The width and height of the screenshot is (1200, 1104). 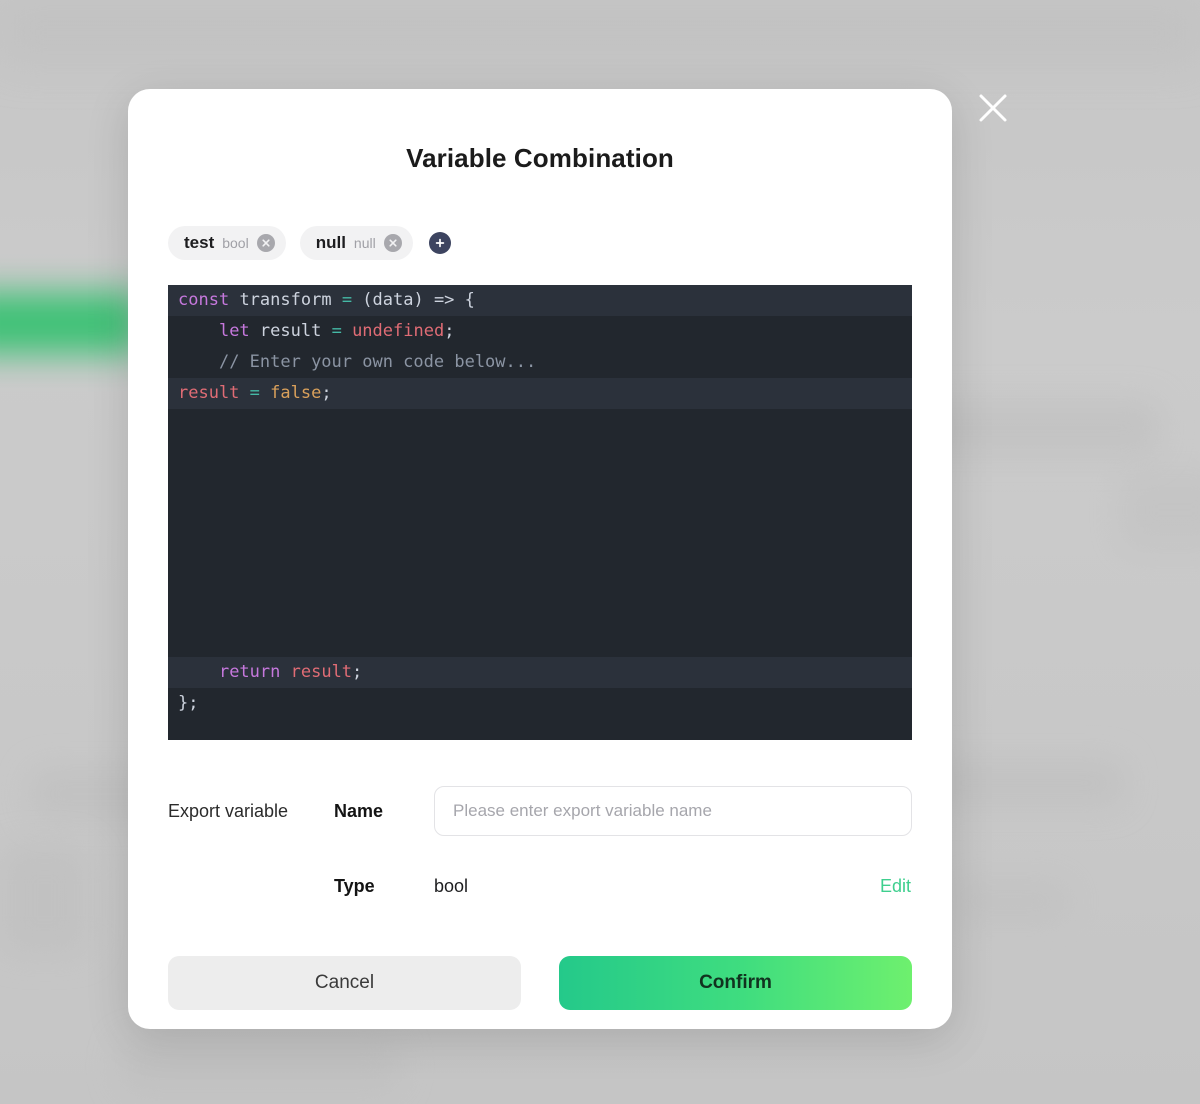 I want to click on export-name-row: Export variable Name, so click(x=540, y=811).